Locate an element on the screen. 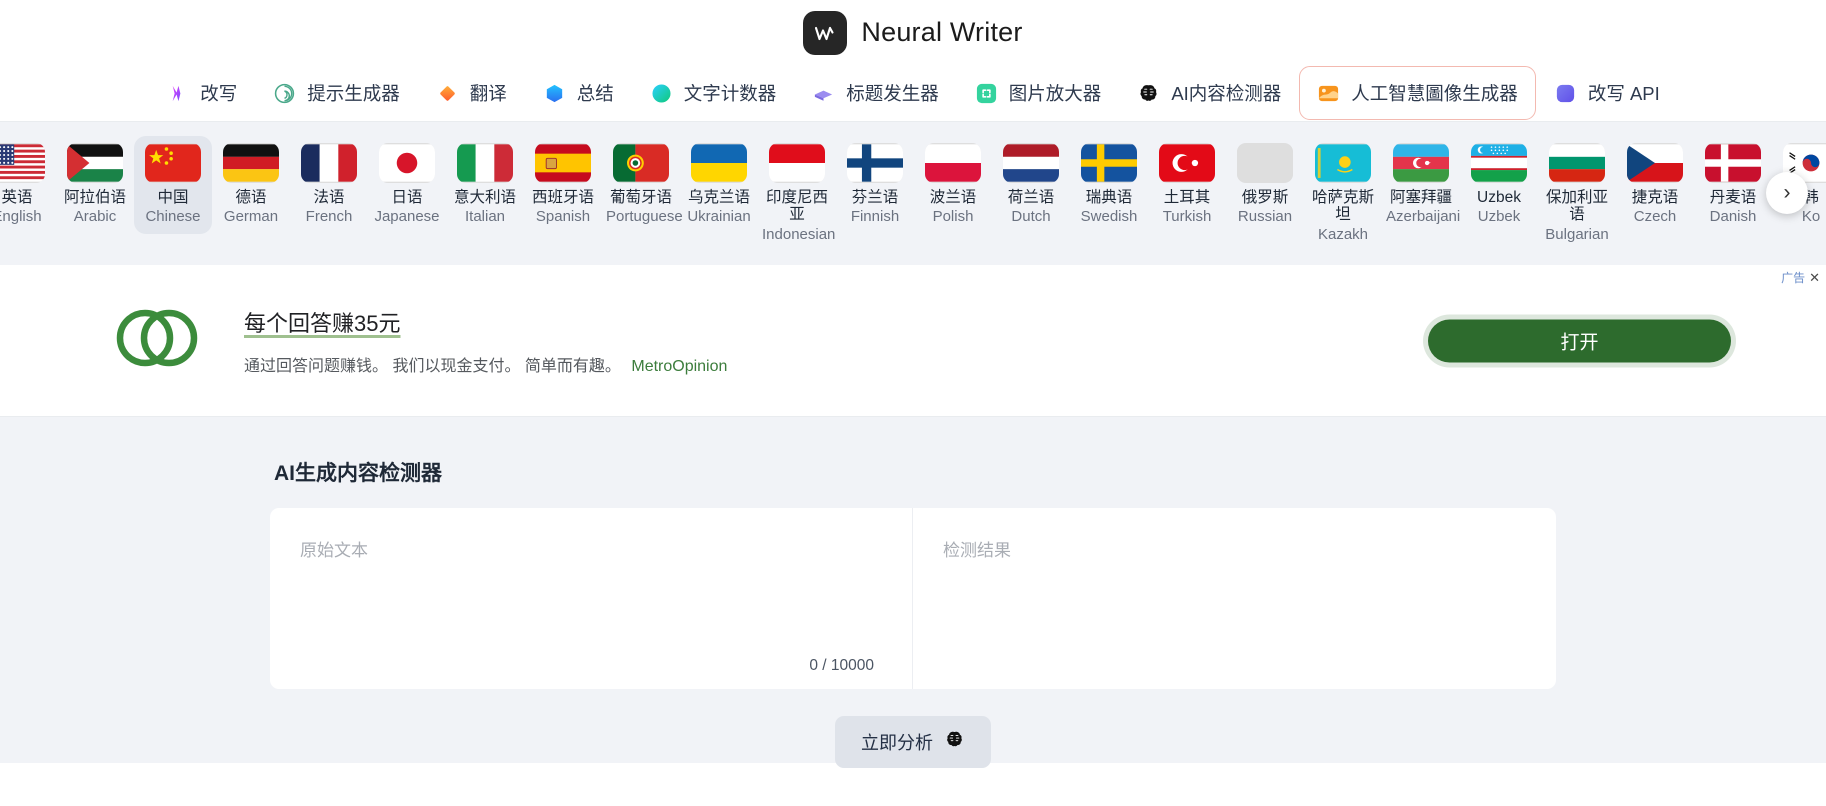 The height and width of the screenshot is (806, 1826). flag-icon-az is located at coordinates (1421, 163).